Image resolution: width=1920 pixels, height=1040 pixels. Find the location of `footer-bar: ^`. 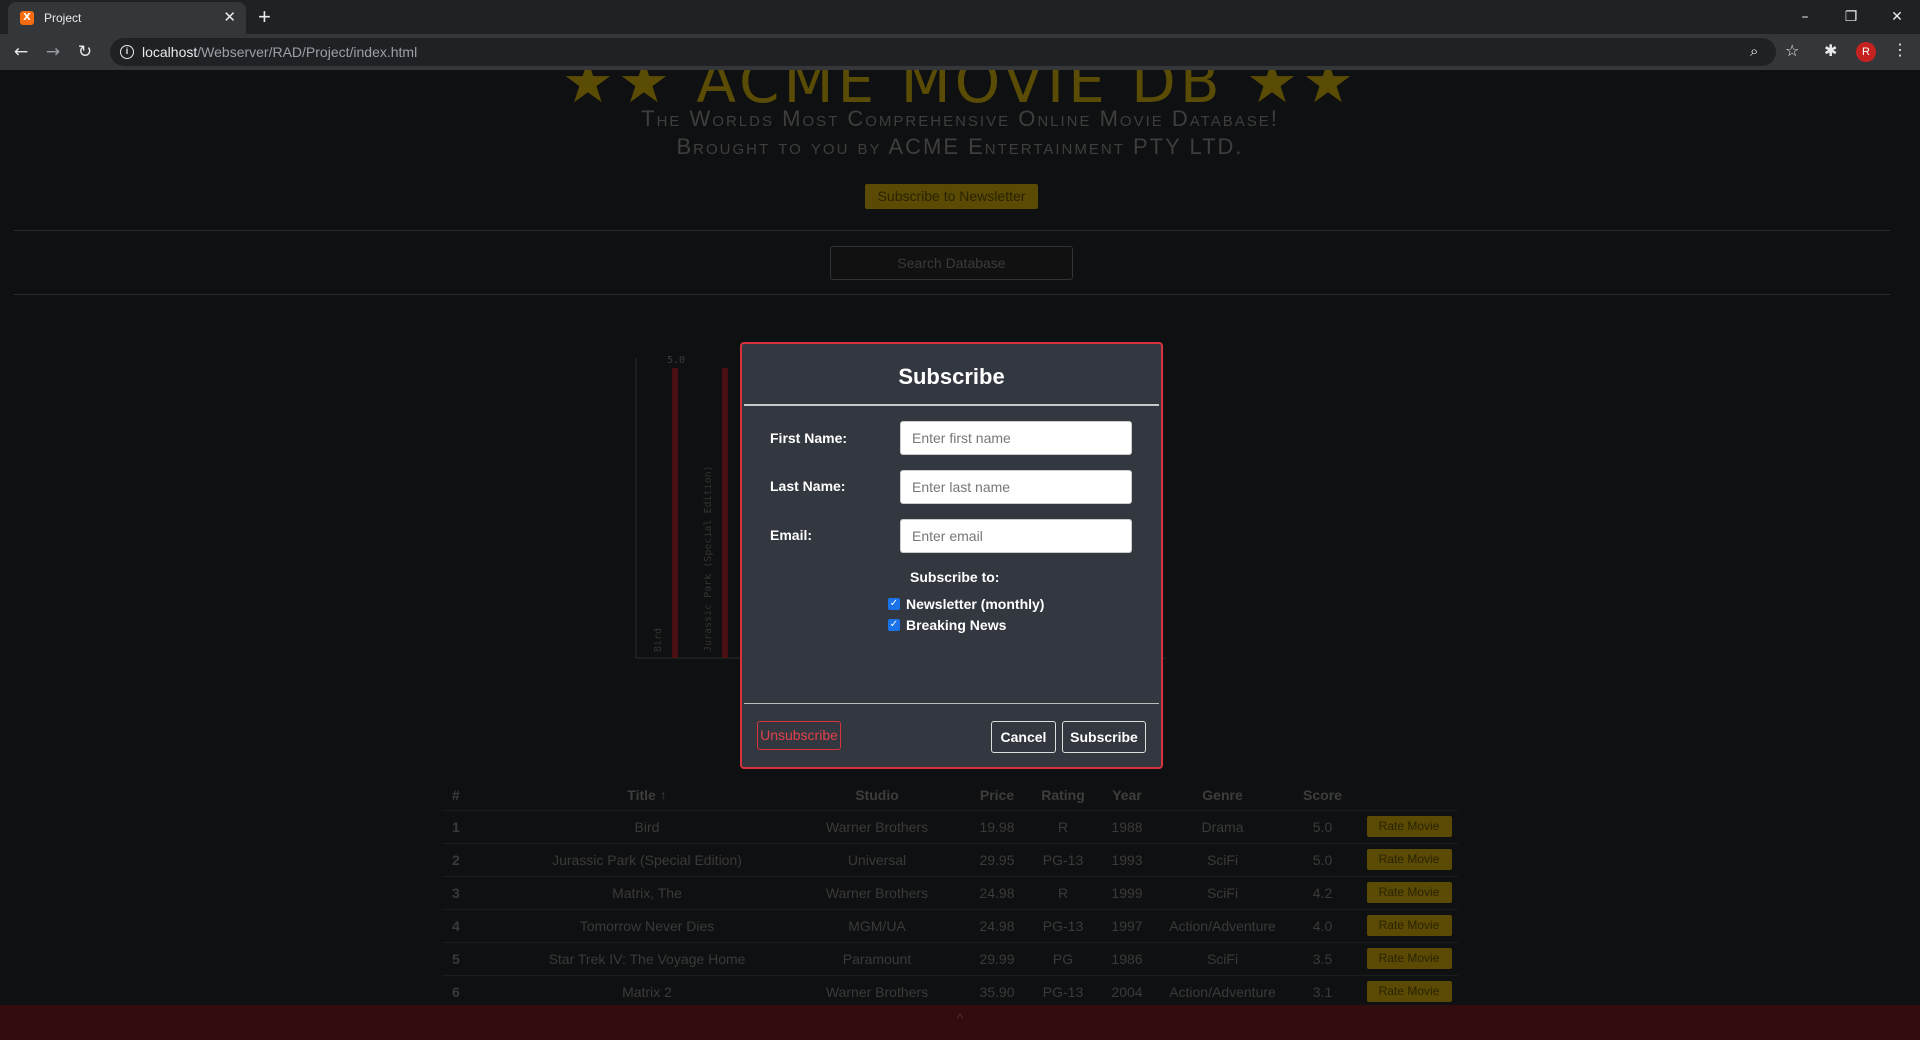

footer-bar: ^ is located at coordinates (960, 1022).